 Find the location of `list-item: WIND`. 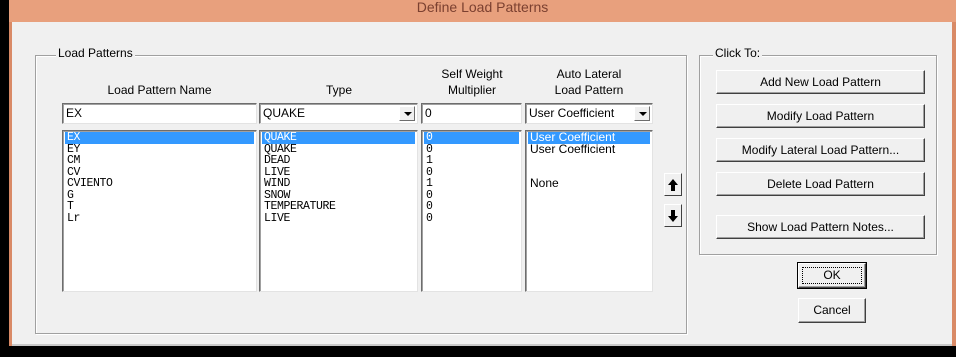

list-item: WIND is located at coordinates (338, 184).